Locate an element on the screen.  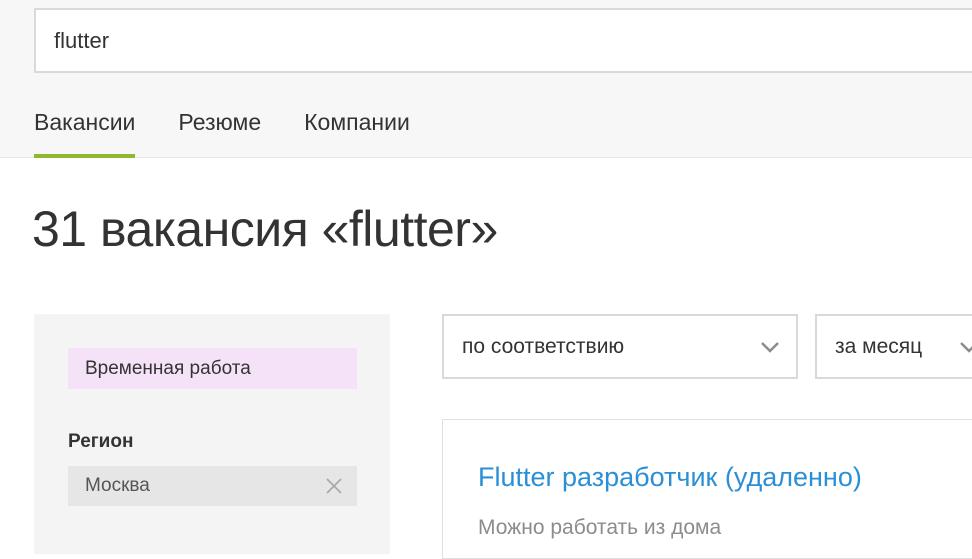
tab-companies: Компании is located at coordinates (357, 131).